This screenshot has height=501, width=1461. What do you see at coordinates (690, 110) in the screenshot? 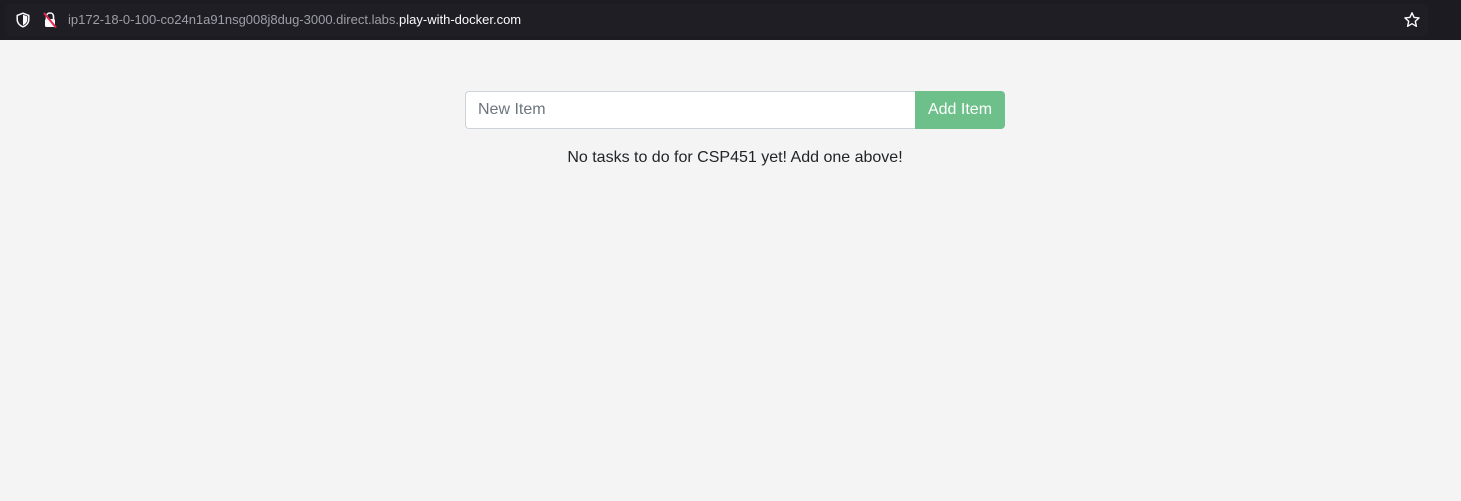
I see `new-item-input` at bounding box center [690, 110].